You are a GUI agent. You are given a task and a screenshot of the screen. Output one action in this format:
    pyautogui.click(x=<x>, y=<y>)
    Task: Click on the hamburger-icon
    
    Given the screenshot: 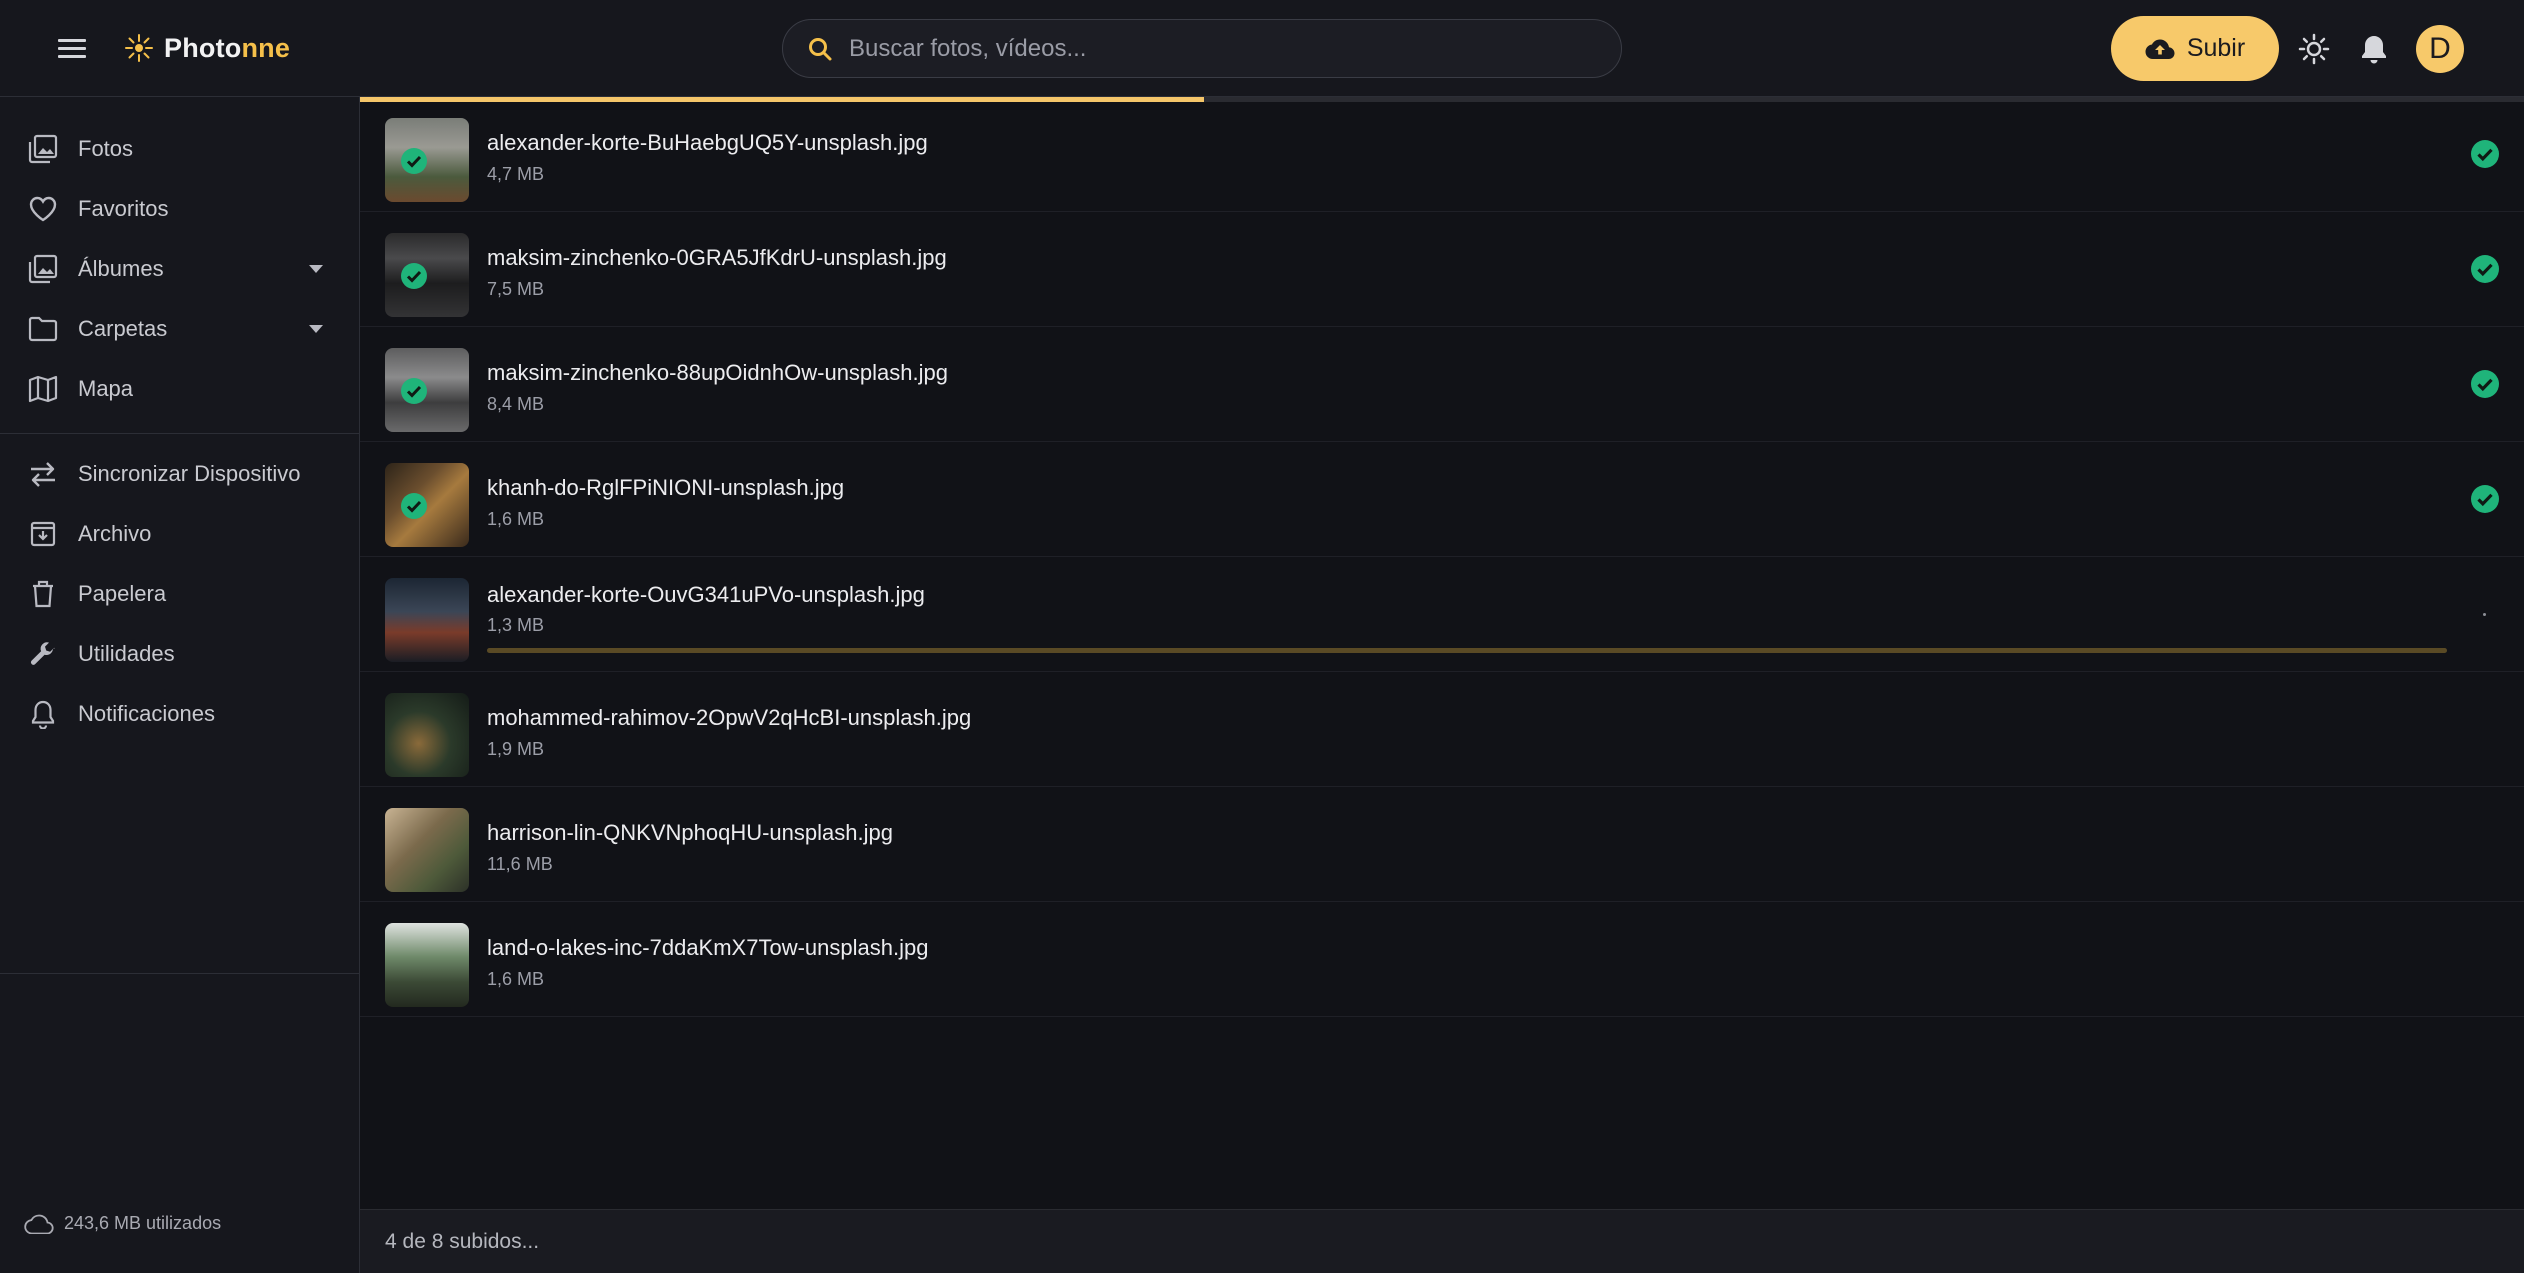 What is the action you would take?
    pyautogui.click(x=72, y=48)
    